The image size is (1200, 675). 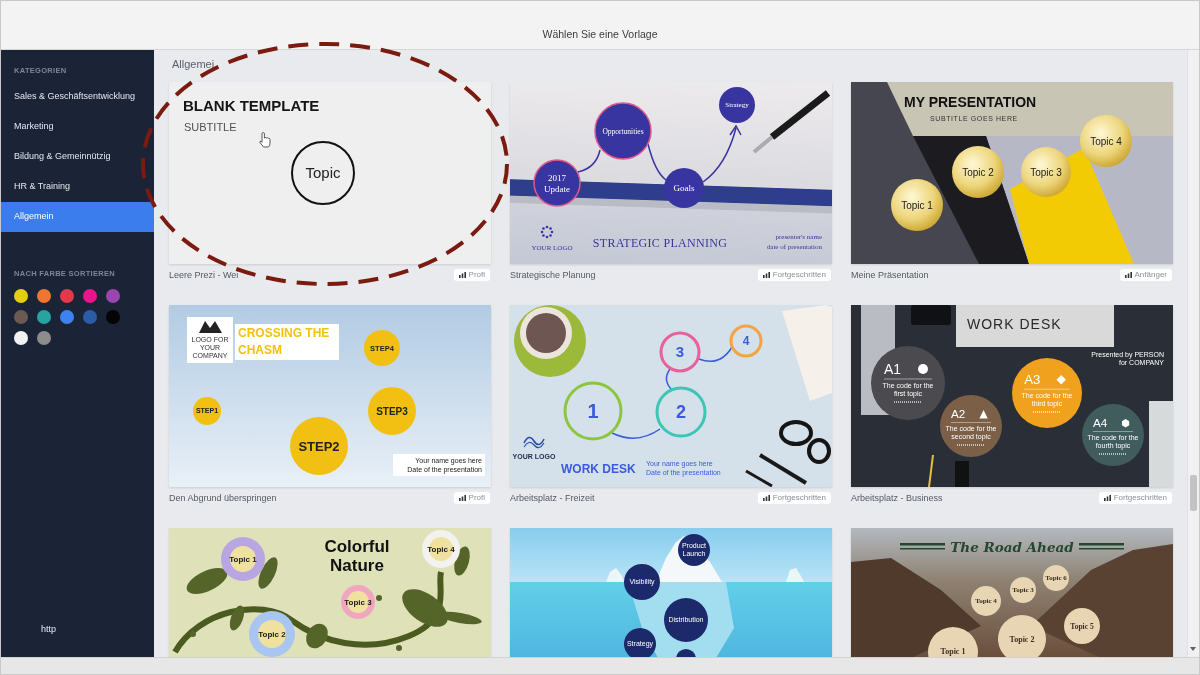 What do you see at coordinates (48, 629) in the screenshot?
I see `url-text: http` at bounding box center [48, 629].